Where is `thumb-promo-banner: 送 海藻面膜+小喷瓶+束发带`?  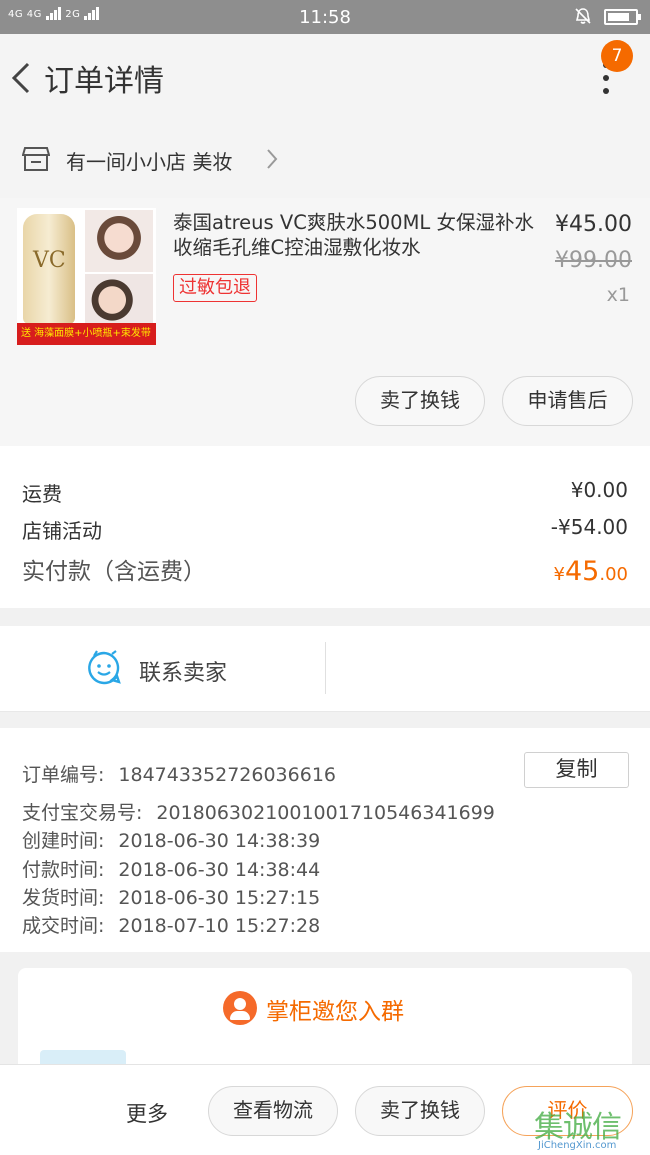 thumb-promo-banner: 送 海藻面膜+小喷瓶+束发带 is located at coordinates (86, 334).